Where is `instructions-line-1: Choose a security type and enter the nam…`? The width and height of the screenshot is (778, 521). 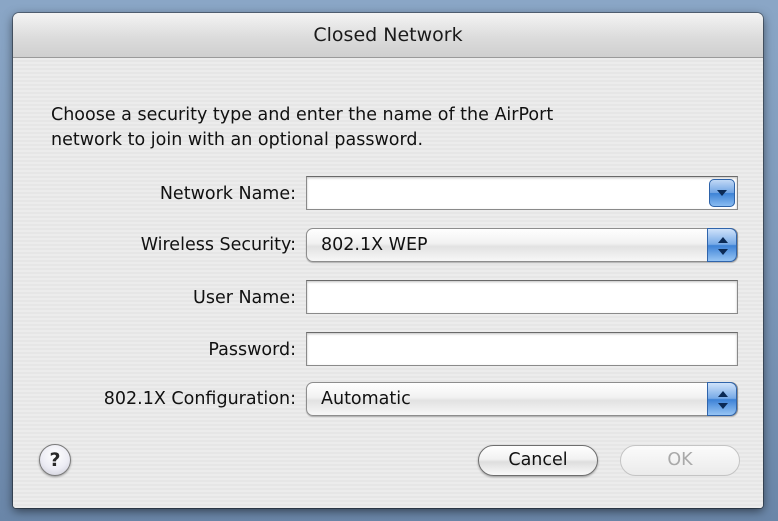 instructions-line-1: Choose a security type and enter the nam… is located at coordinates (302, 115).